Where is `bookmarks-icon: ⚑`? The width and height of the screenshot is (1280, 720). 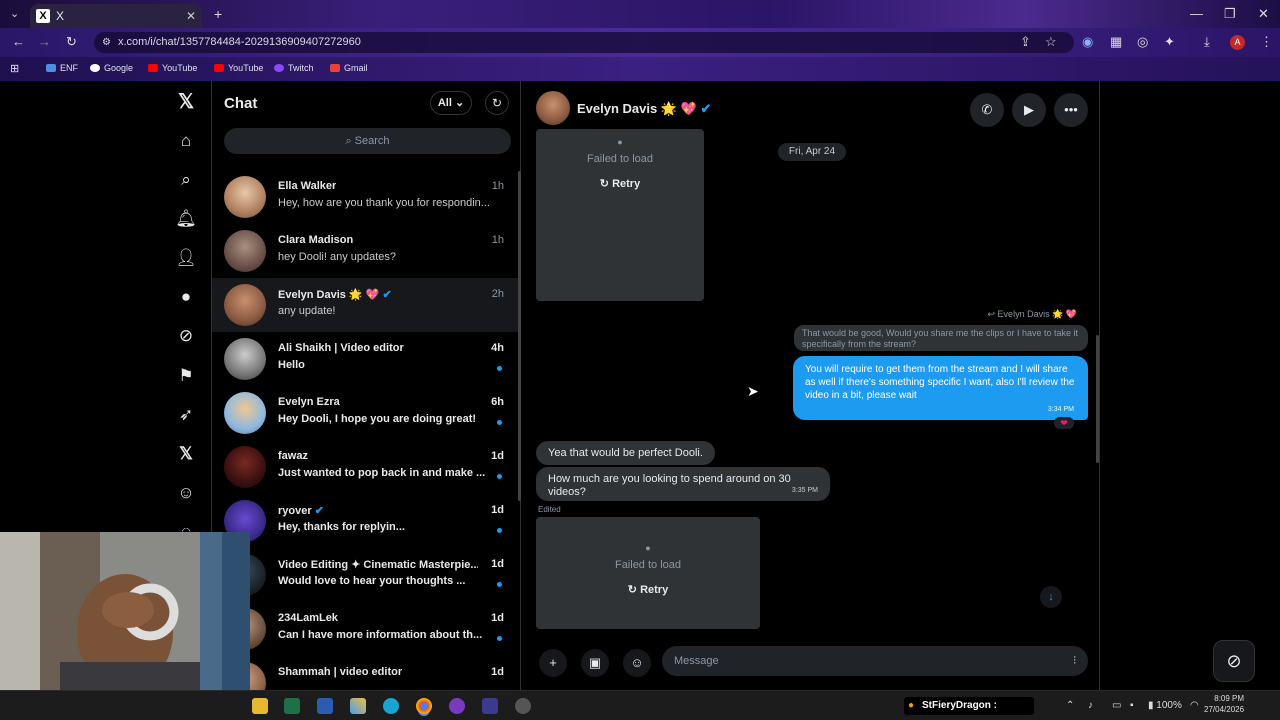
bookmarks-icon: ⚑ is located at coordinates (186, 376).